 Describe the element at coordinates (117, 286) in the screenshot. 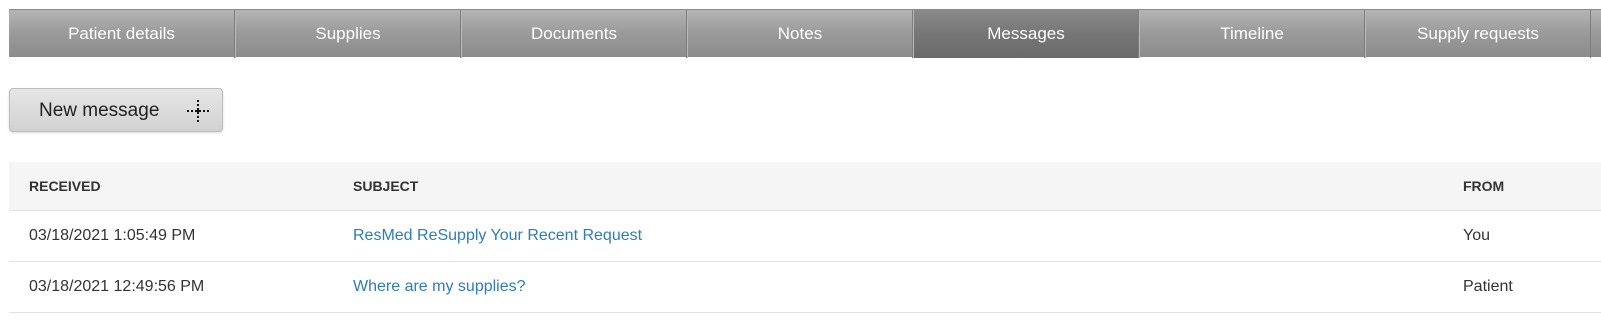

I see `received-cell: 03/18/2021 12:49:56 PM` at that location.